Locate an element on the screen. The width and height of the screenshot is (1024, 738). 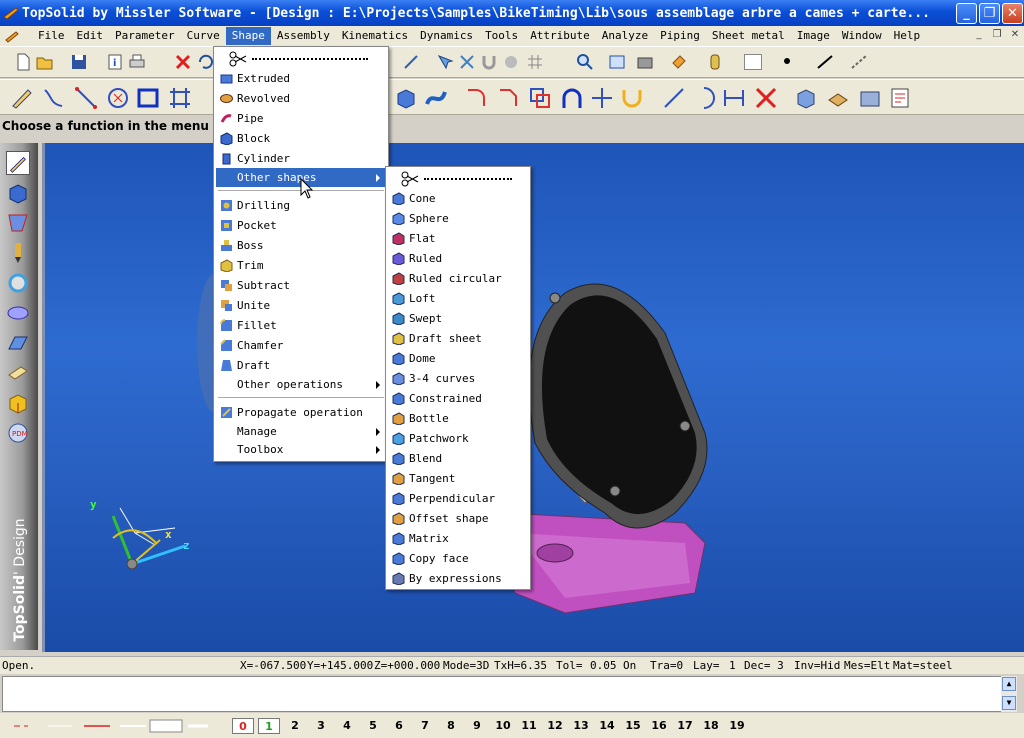
print-icon is located at coordinates (137, 62).